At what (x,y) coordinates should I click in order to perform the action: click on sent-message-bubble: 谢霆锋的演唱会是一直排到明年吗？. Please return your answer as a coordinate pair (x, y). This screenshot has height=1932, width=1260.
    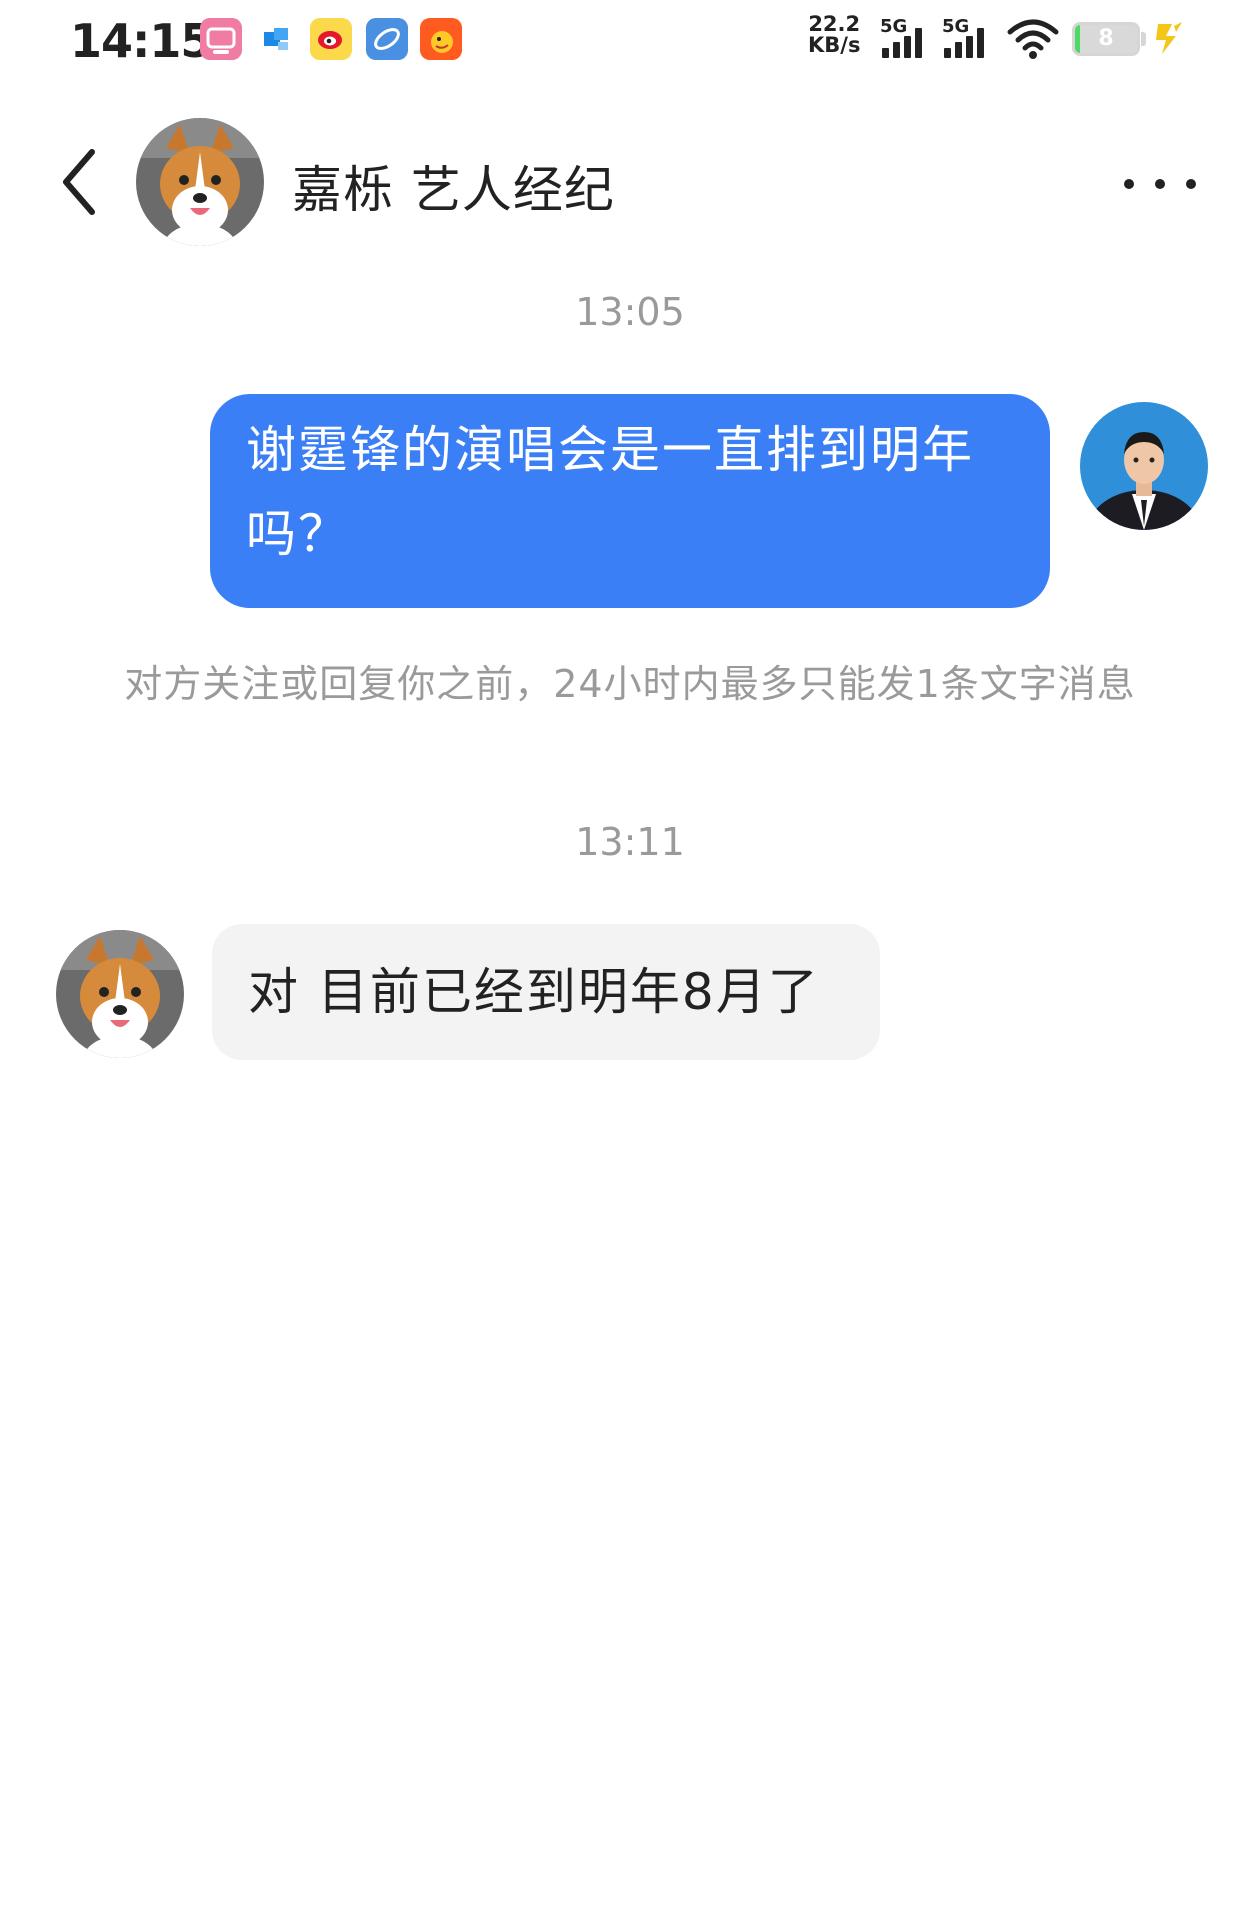
    Looking at the image, I should click on (630, 501).